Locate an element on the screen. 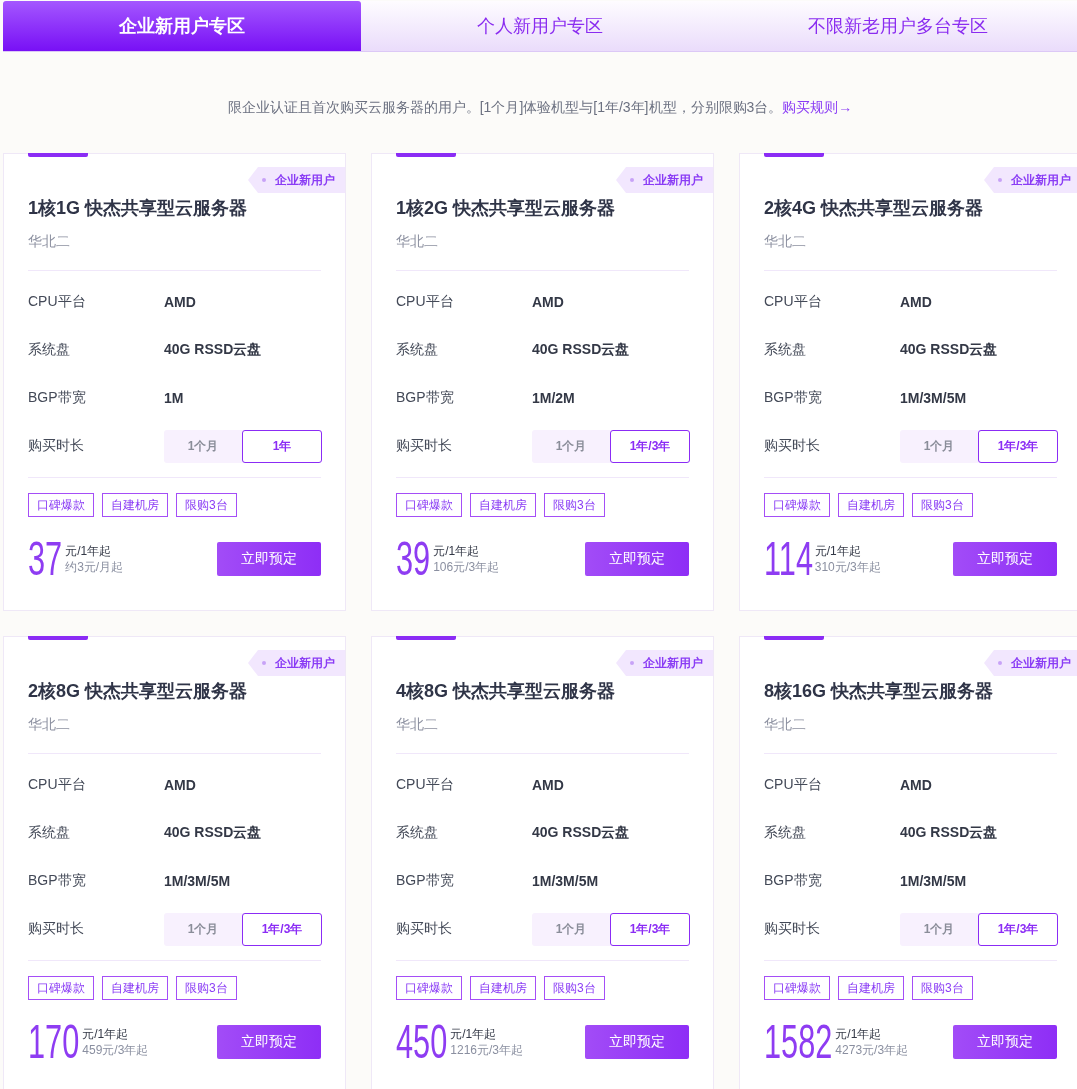  duration-option: 1年 is located at coordinates (282, 446).